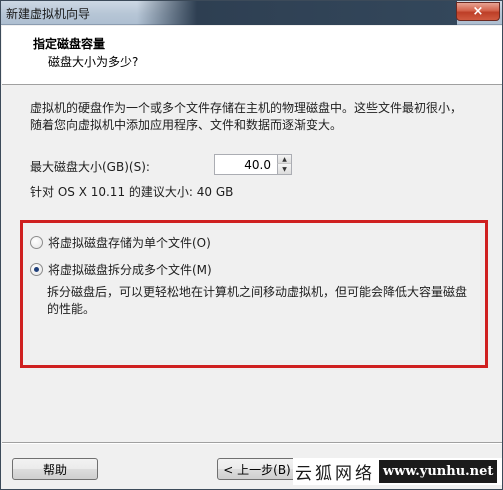  I want to click on close-icon: ×, so click(478, 11).